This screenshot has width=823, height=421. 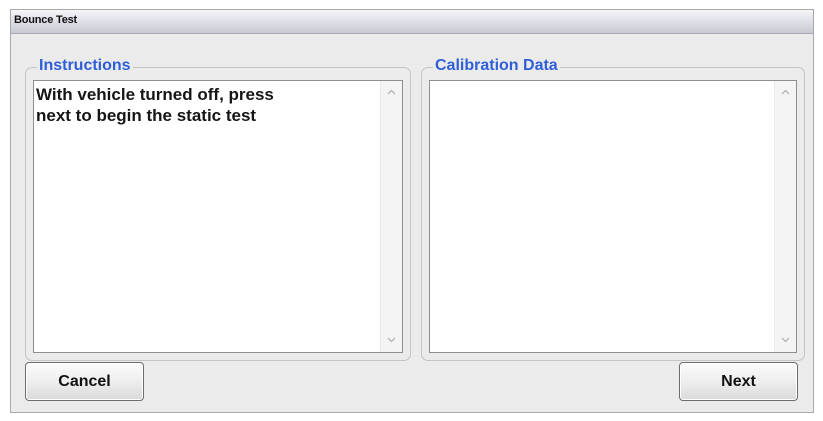 I want to click on calibration-scrollbar, so click(x=785, y=216).